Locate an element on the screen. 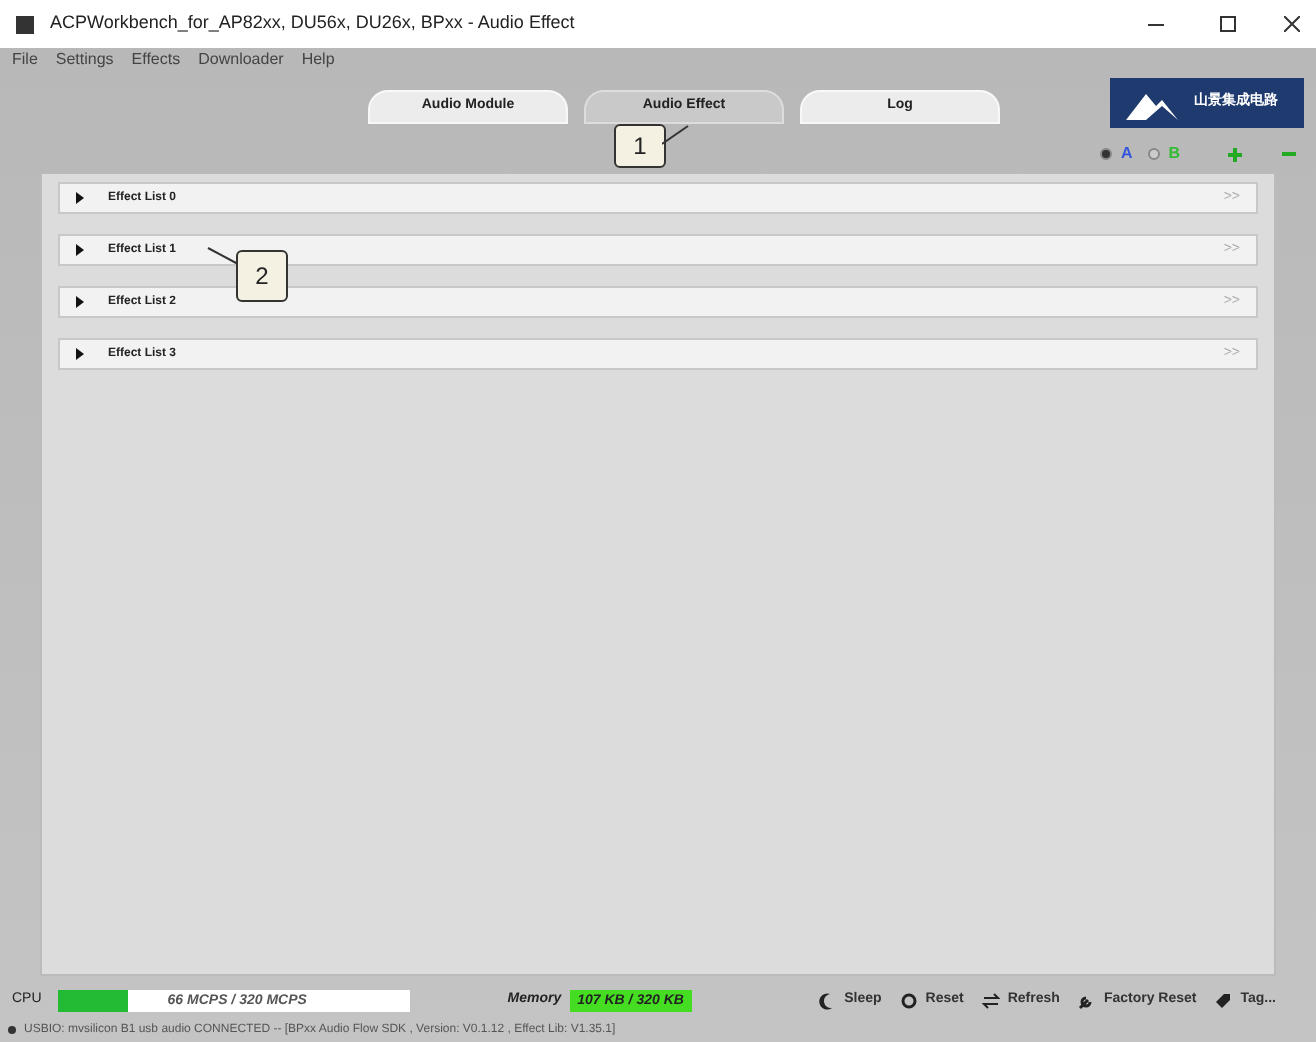 The height and width of the screenshot is (1042, 1316). close-icon is located at coordinates (1292, 24).